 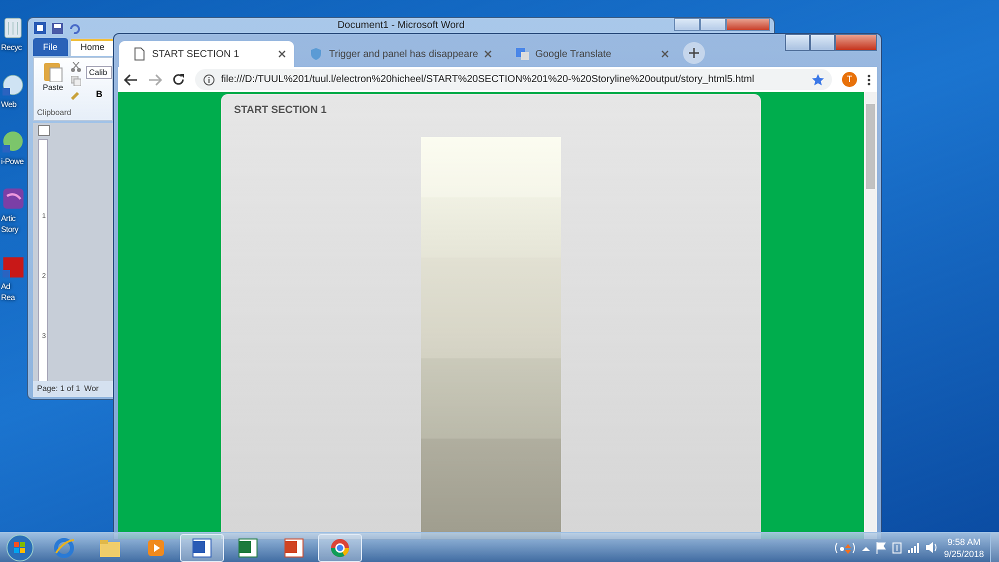 I want to click on icon-label: Story, so click(x=9, y=229).